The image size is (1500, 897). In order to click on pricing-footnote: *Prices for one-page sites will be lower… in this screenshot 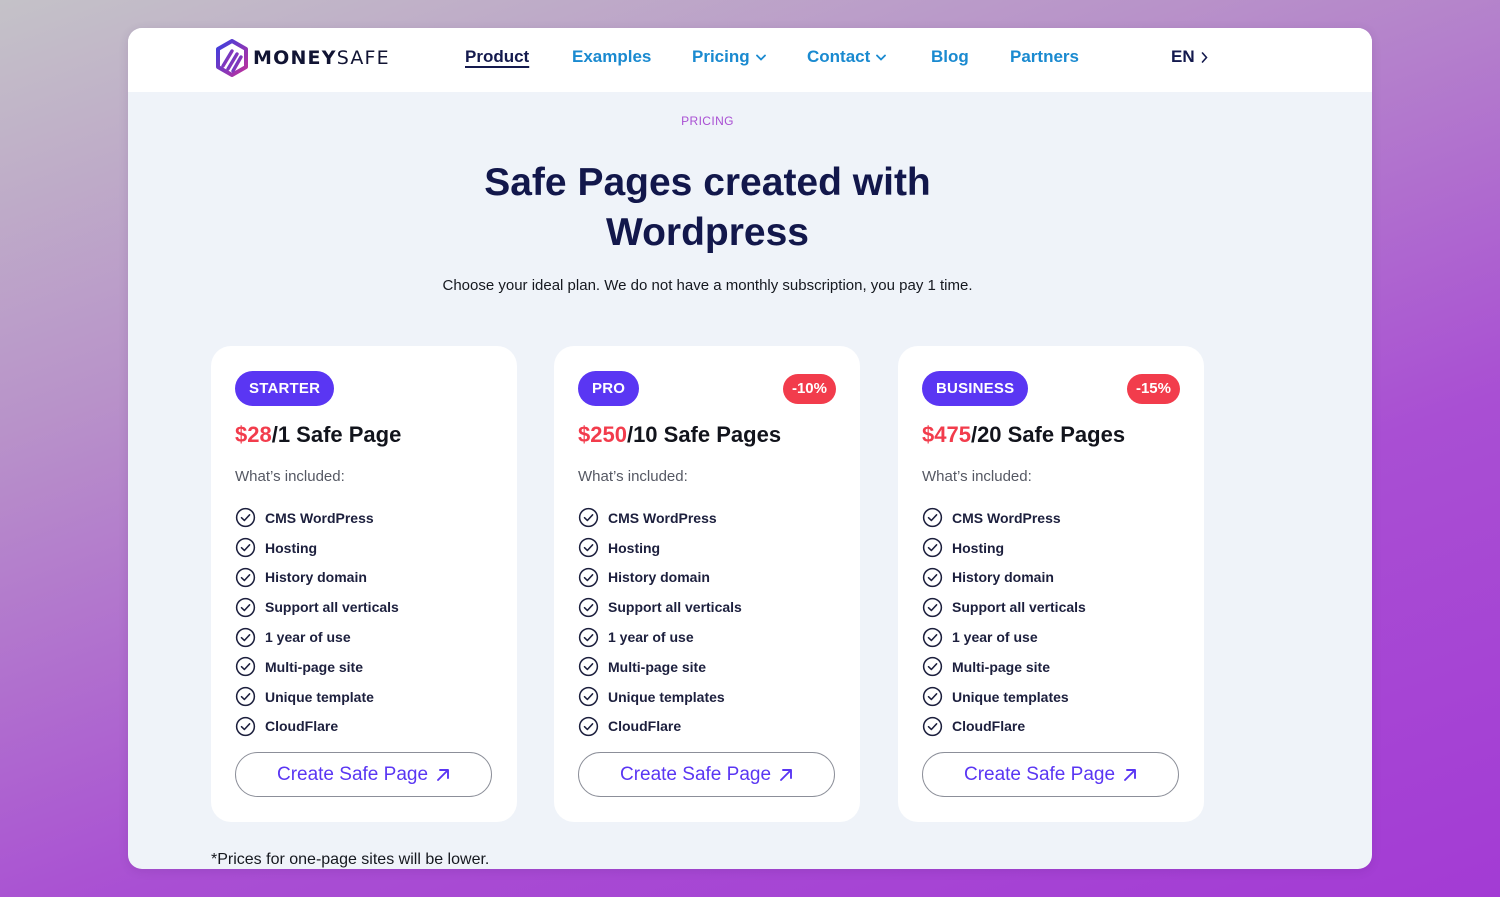, I will do `click(350, 859)`.